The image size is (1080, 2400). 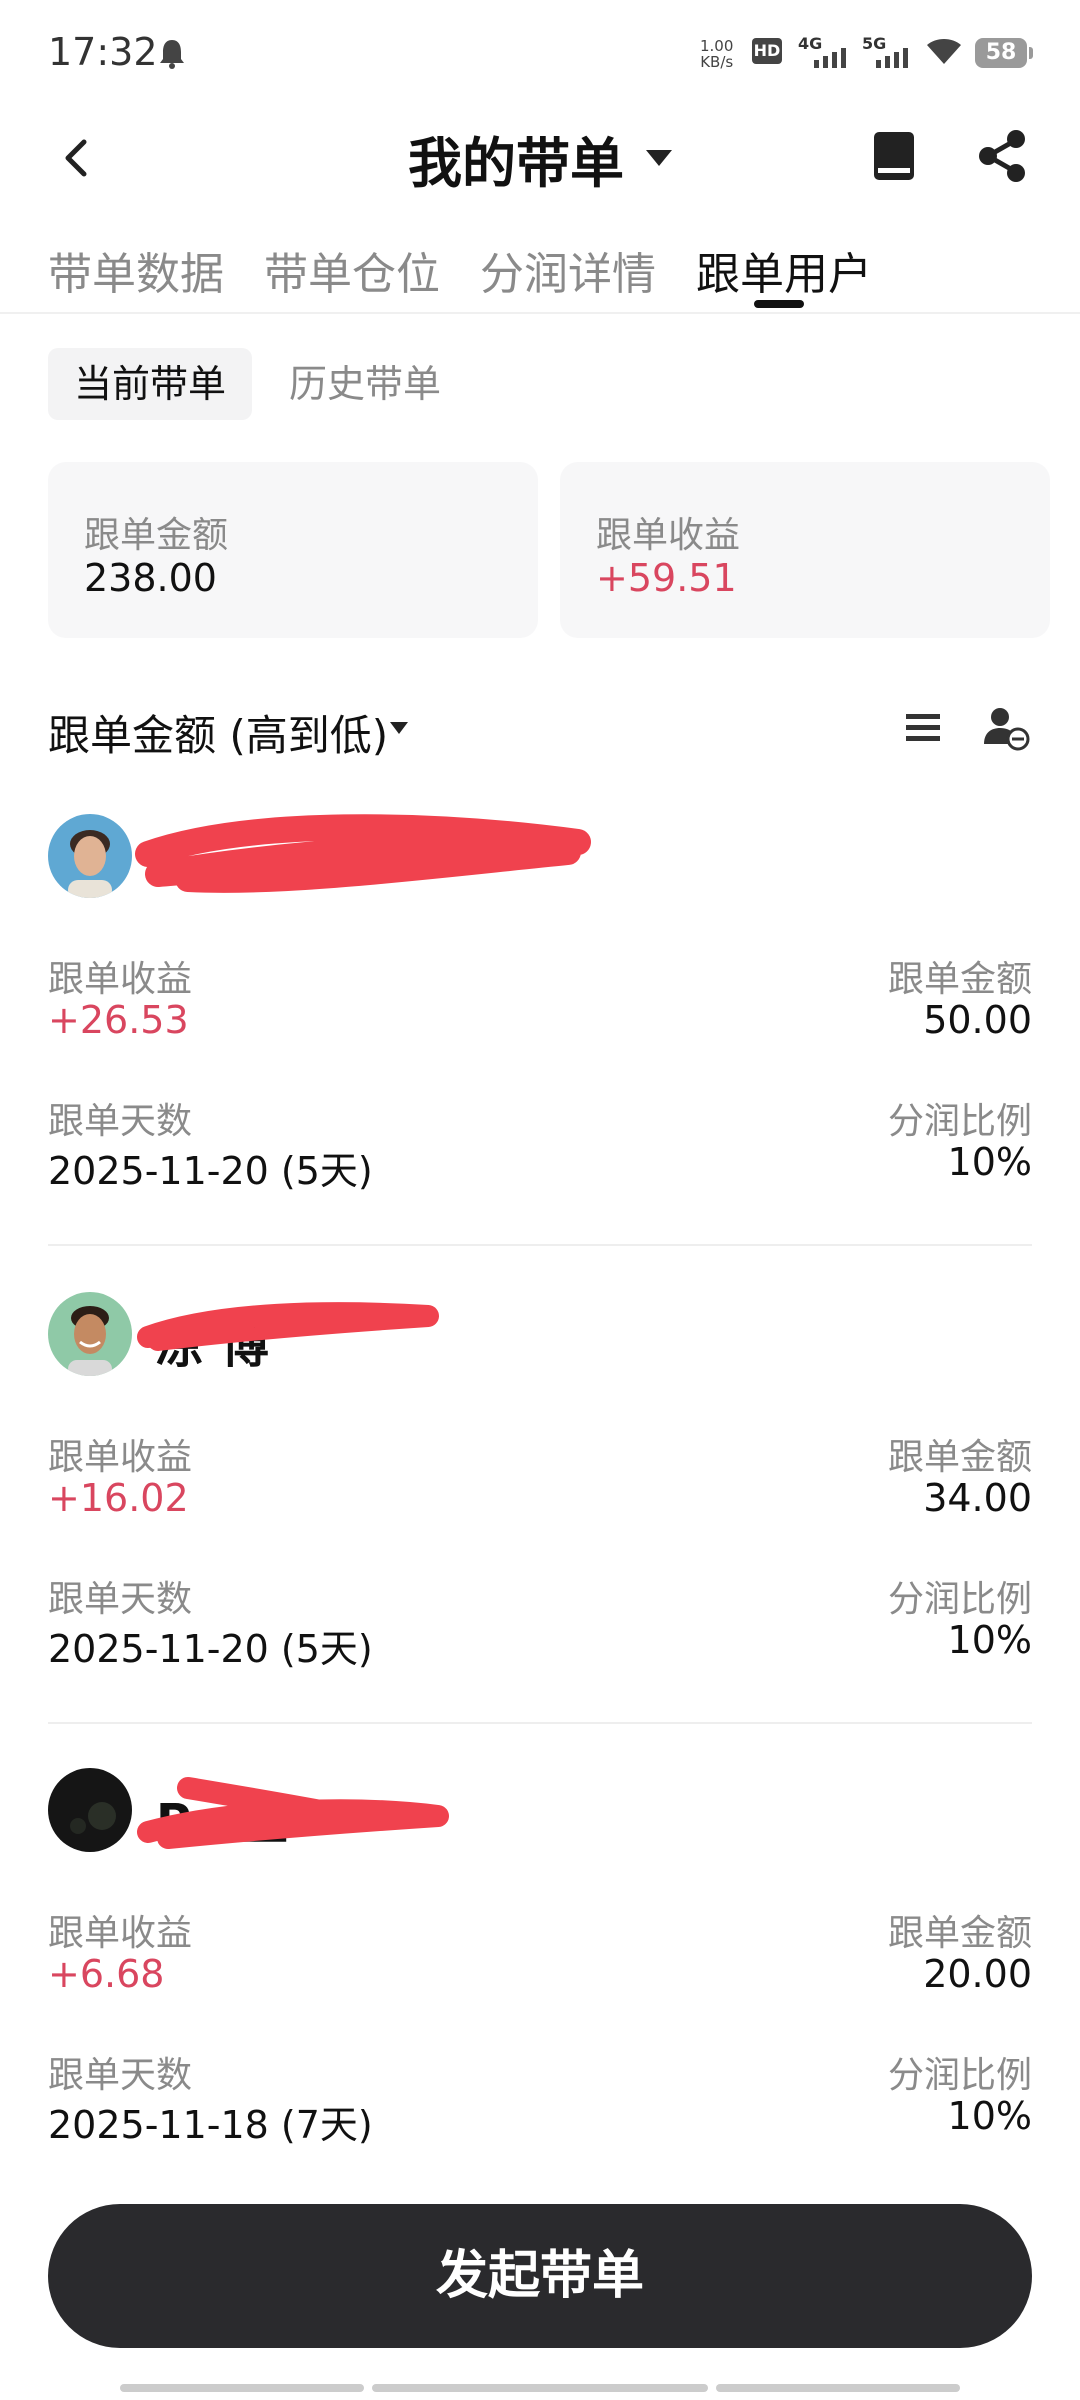 I want to click on book-button, so click(x=894, y=156).